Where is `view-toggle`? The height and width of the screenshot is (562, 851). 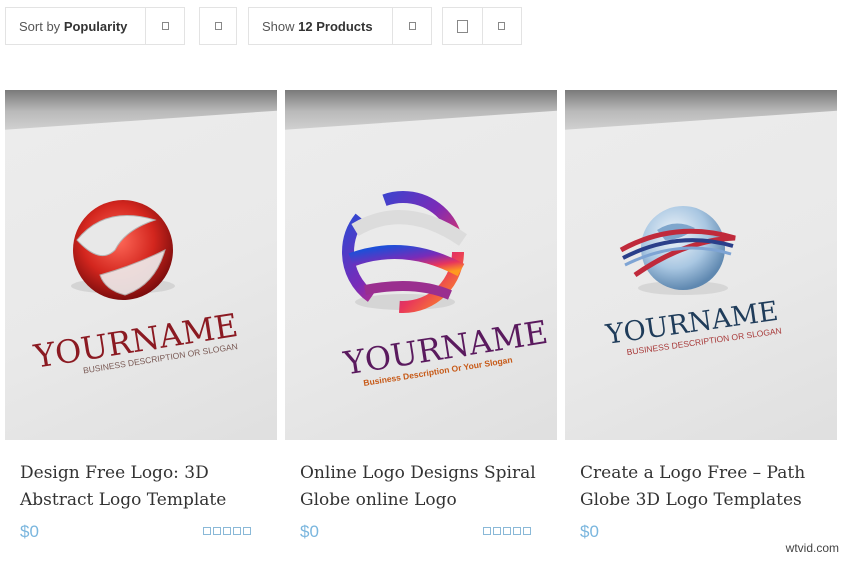 view-toggle is located at coordinates (482, 26).